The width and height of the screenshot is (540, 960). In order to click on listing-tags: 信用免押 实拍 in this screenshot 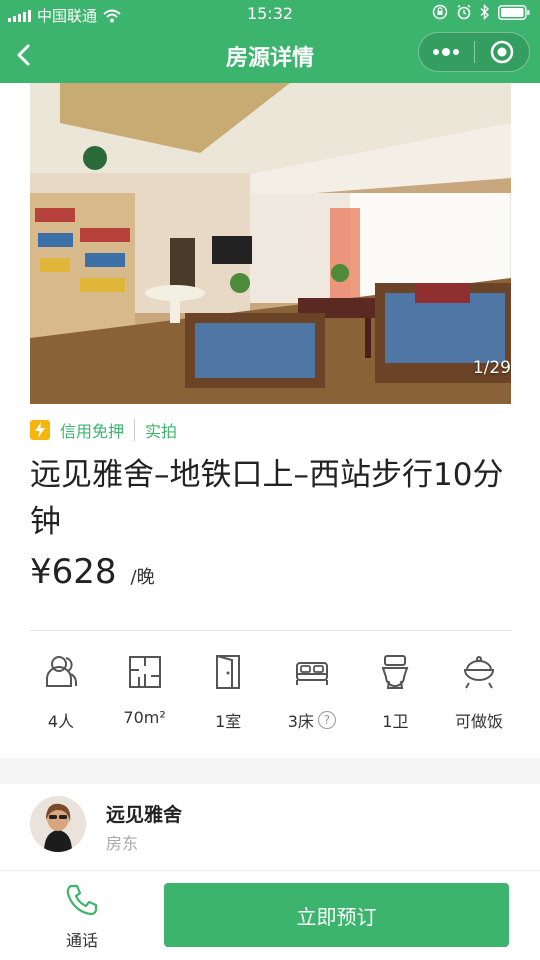, I will do `click(103, 430)`.